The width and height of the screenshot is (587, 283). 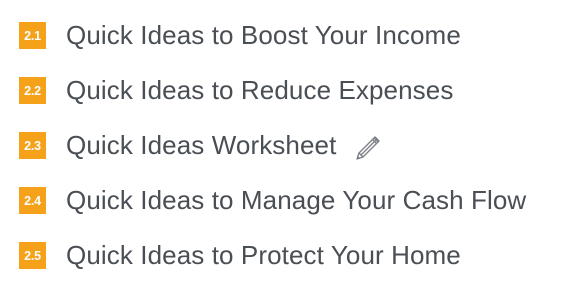 I want to click on toc-item-label: Quick Ideas Worksheet, so click(x=201, y=145).